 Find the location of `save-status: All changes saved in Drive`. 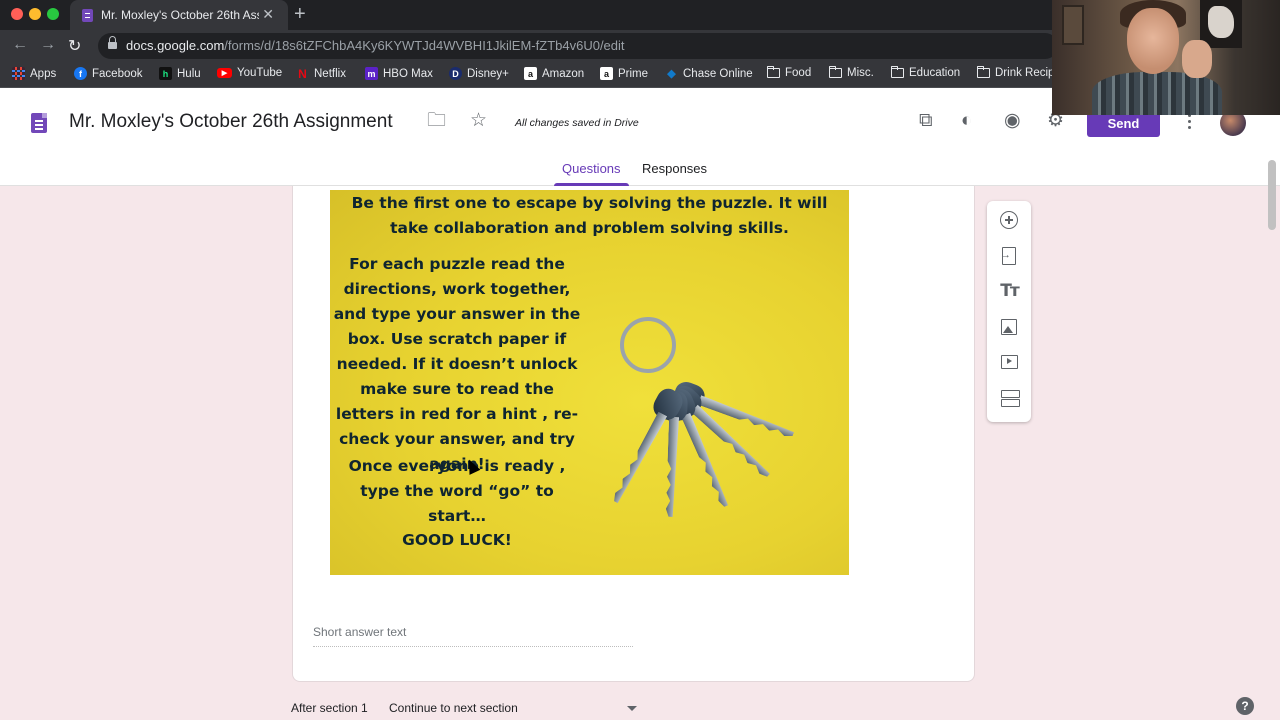

save-status: All changes saved in Drive is located at coordinates (577, 123).